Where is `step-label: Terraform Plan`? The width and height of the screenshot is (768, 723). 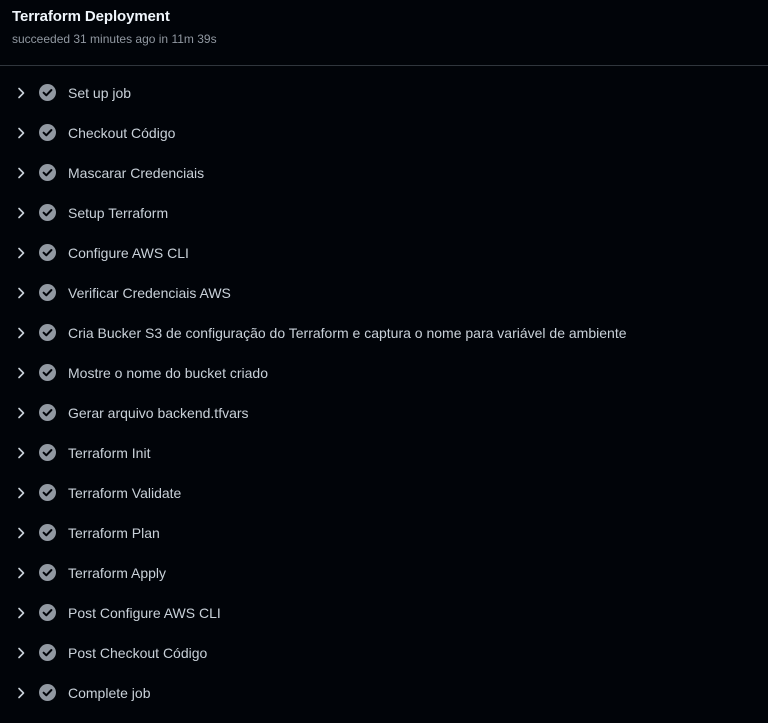
step-label: Terraform Plan is located at coordinates (114, 533).